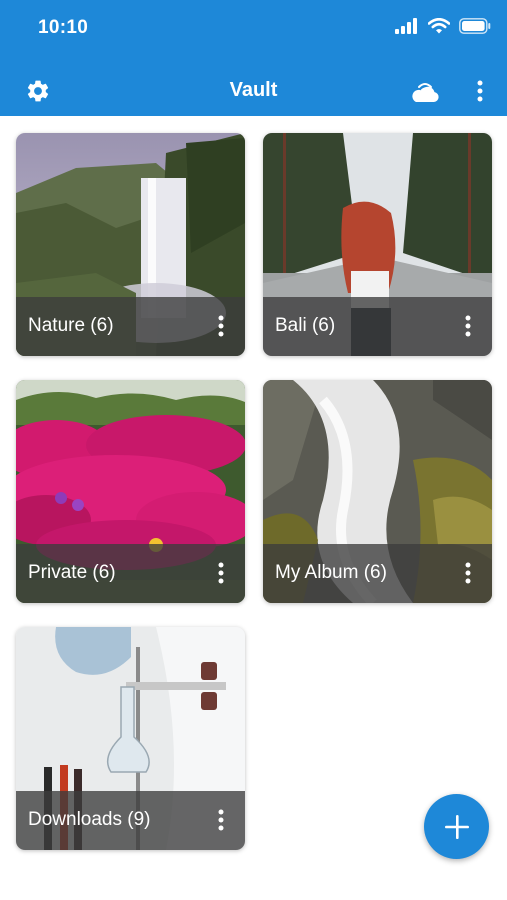  What do you see at coordinates (253, 58) in the screenshot?
I see `app-header: 10:10 Vault` at bounding box center [253, 58].